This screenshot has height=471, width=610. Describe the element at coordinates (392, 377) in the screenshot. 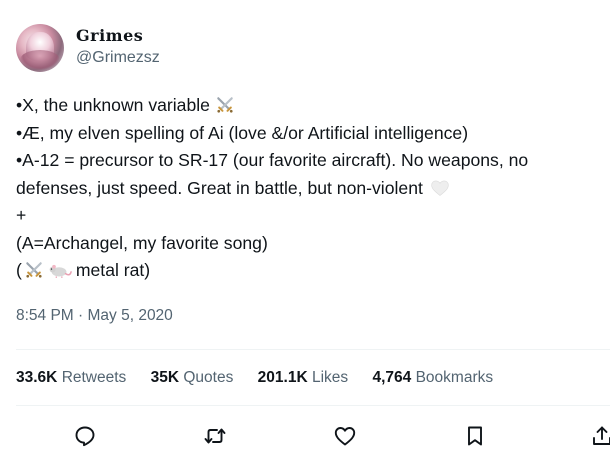

I see `bookmarks-count: 4,764` at that location.